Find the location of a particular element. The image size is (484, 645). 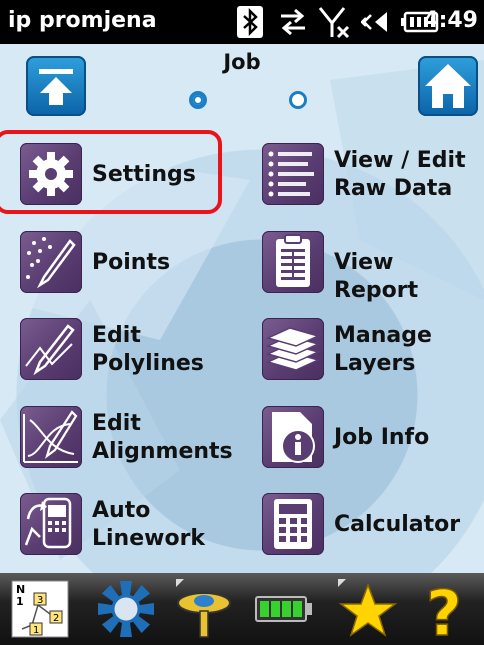

alignment-icon is located at coordinates (51, 437).